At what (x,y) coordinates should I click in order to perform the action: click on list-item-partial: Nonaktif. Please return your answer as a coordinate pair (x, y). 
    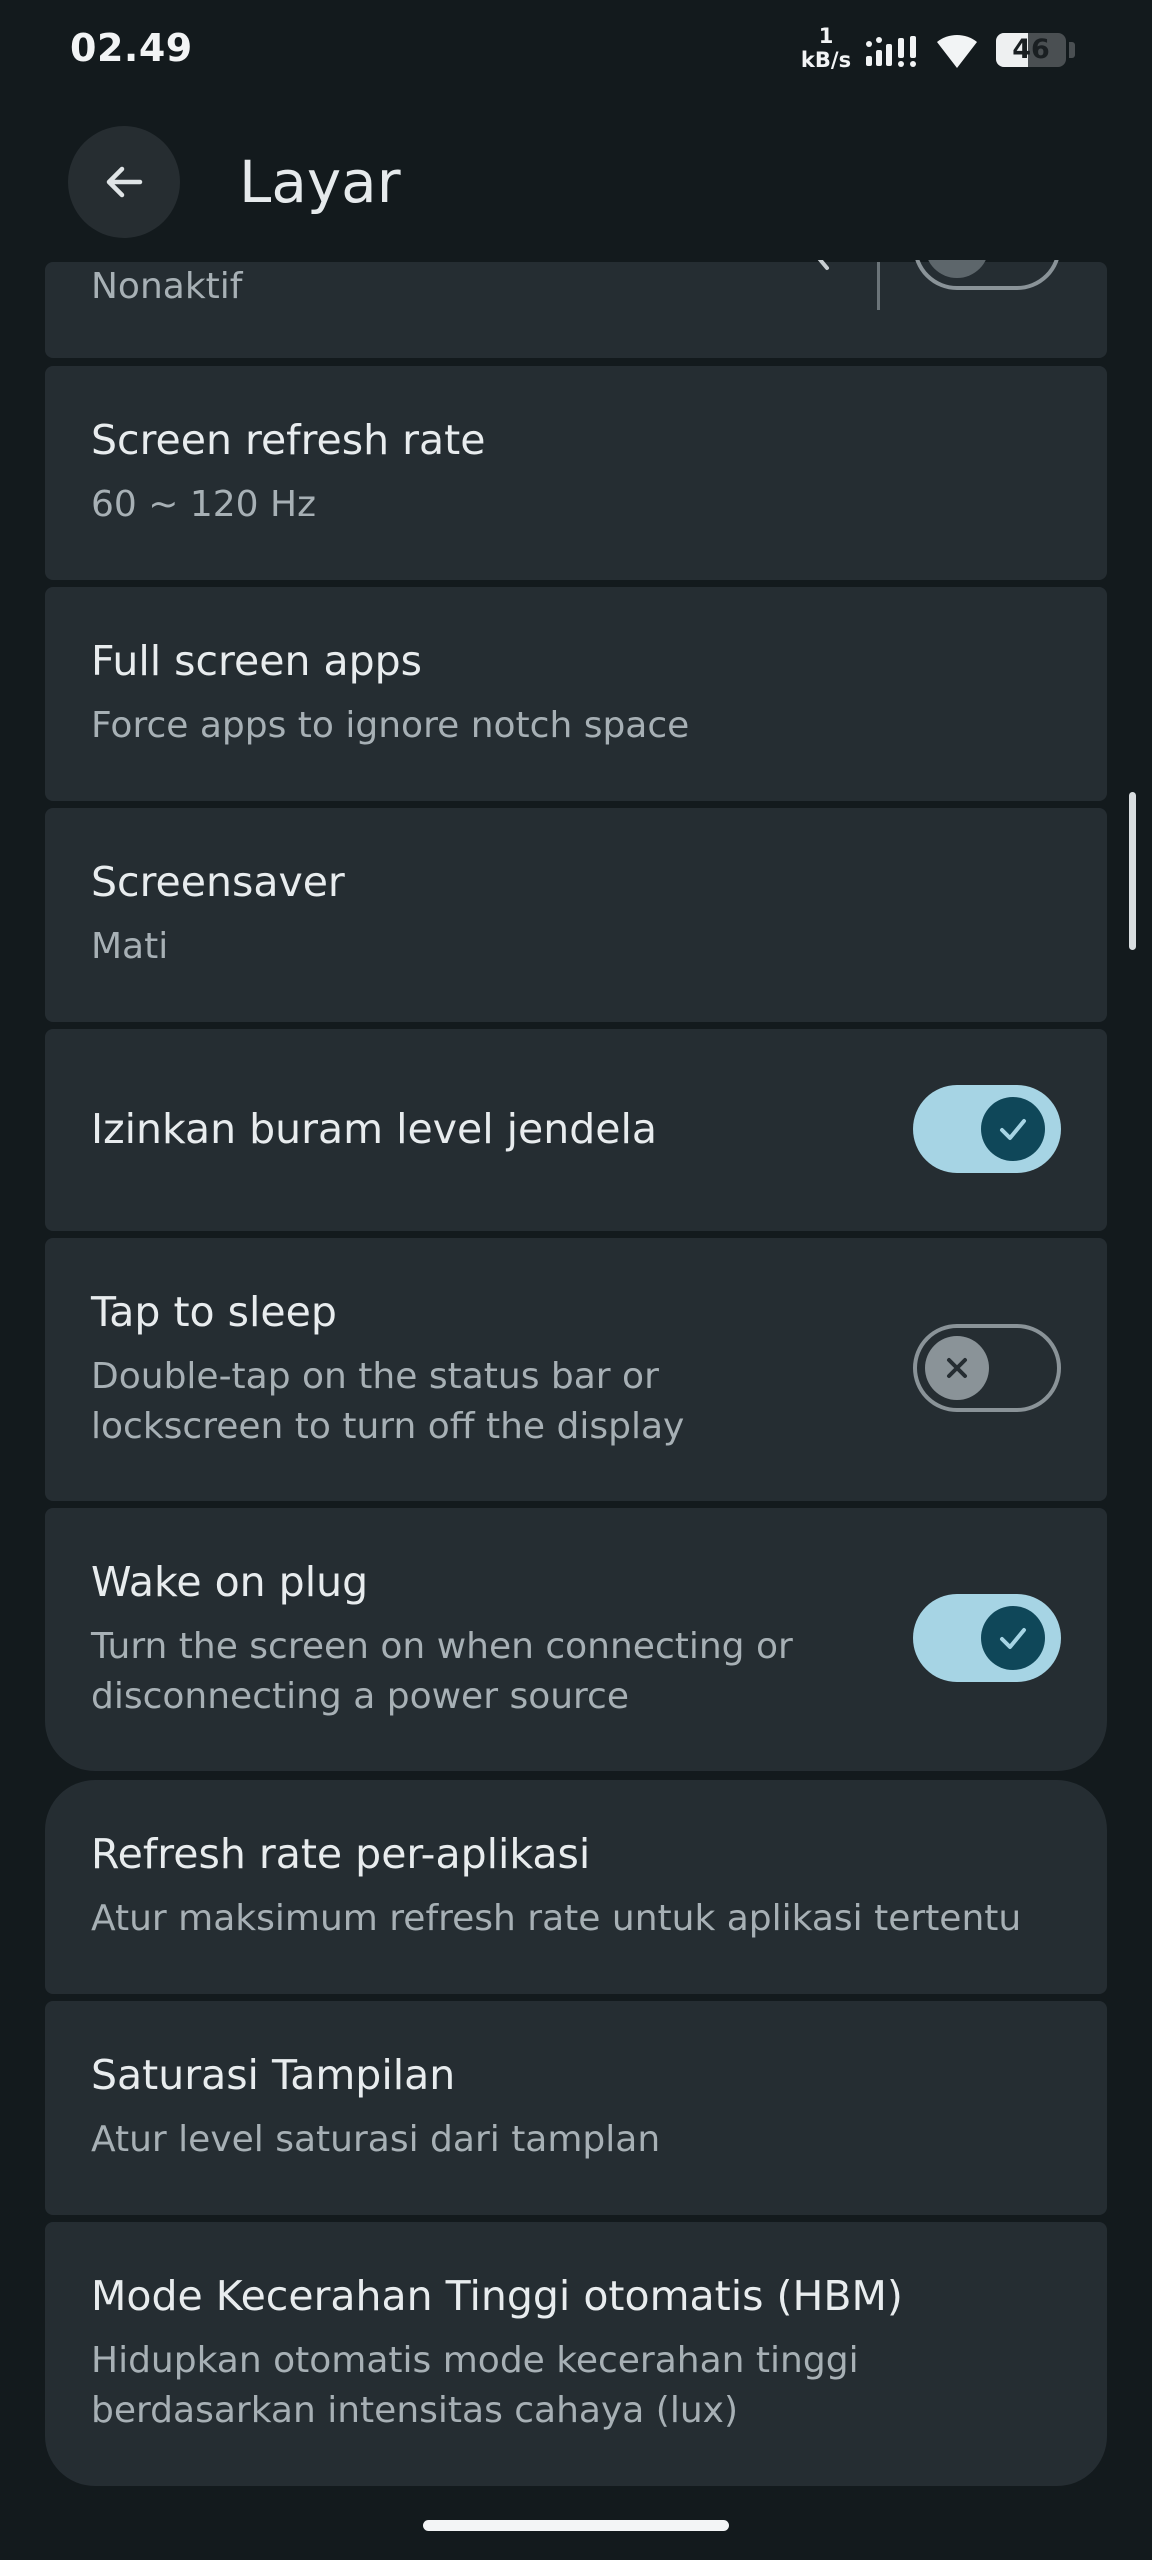
    Looking at the image, I should click on (576, 280).